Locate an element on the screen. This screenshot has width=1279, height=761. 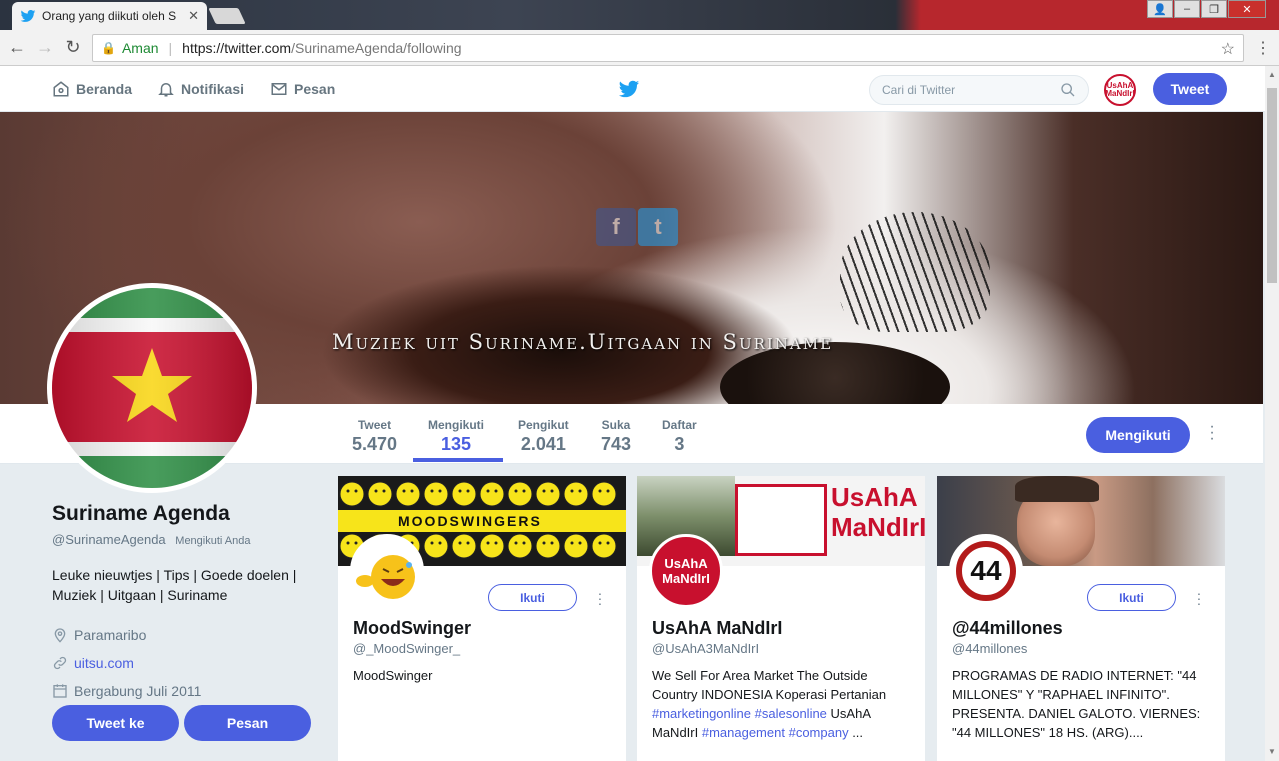
lock-icon: 🔒 is located at coordinates (108, 48).